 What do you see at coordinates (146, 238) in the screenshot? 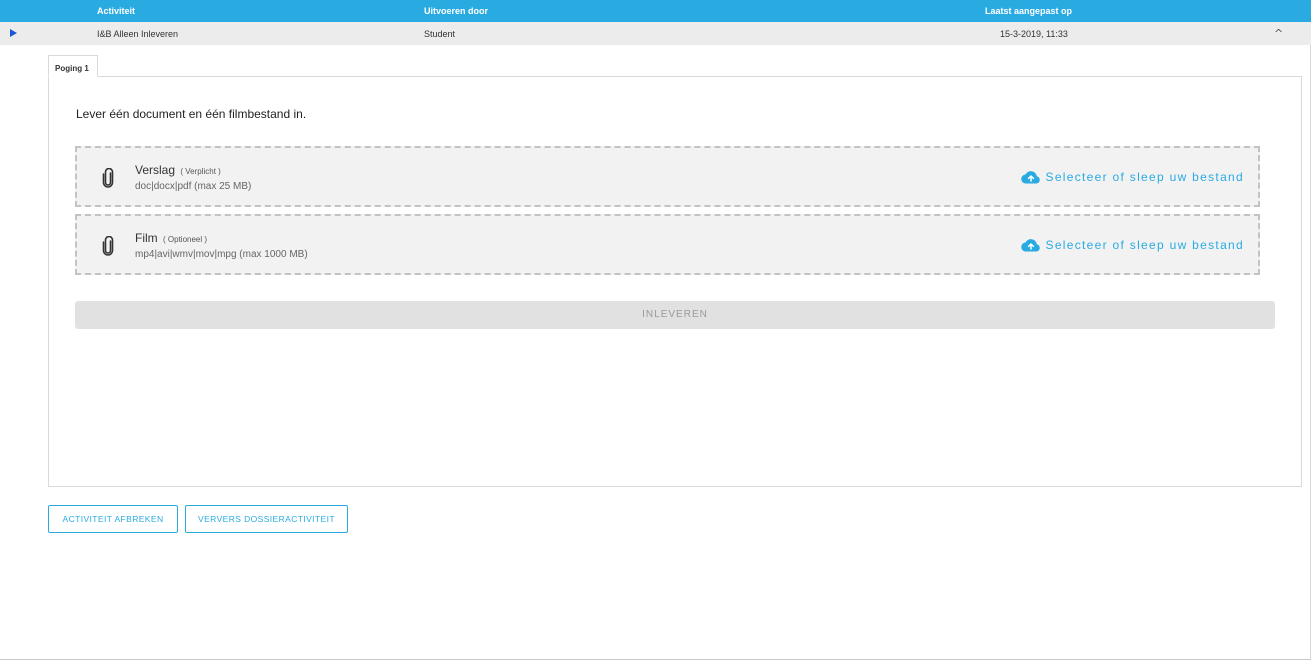
I see `upload-title-text: Film` at bounding box center [146, 238].